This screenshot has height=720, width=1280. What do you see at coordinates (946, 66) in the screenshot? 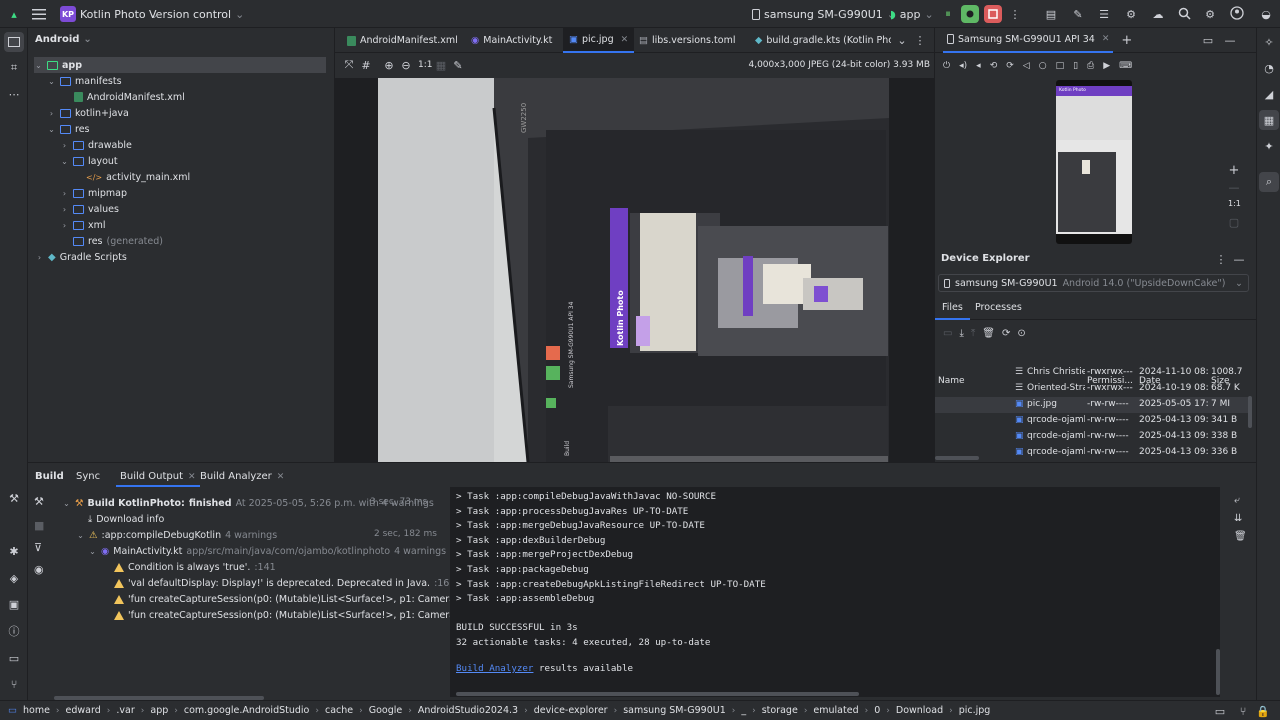
I see `power-icon: ⏻` at bounding box center [946, 66].